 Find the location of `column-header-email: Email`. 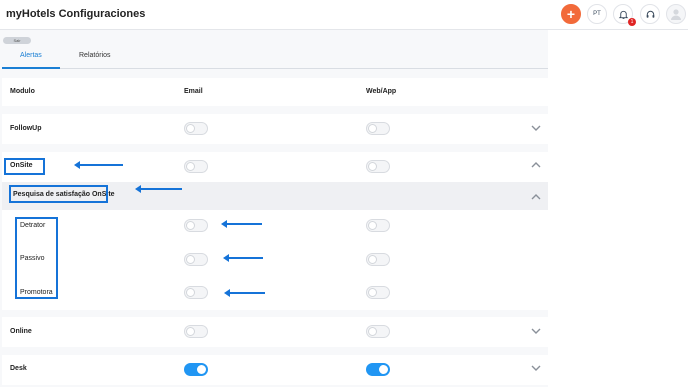

column-header-email: Email is located at coordinates (193, 91).